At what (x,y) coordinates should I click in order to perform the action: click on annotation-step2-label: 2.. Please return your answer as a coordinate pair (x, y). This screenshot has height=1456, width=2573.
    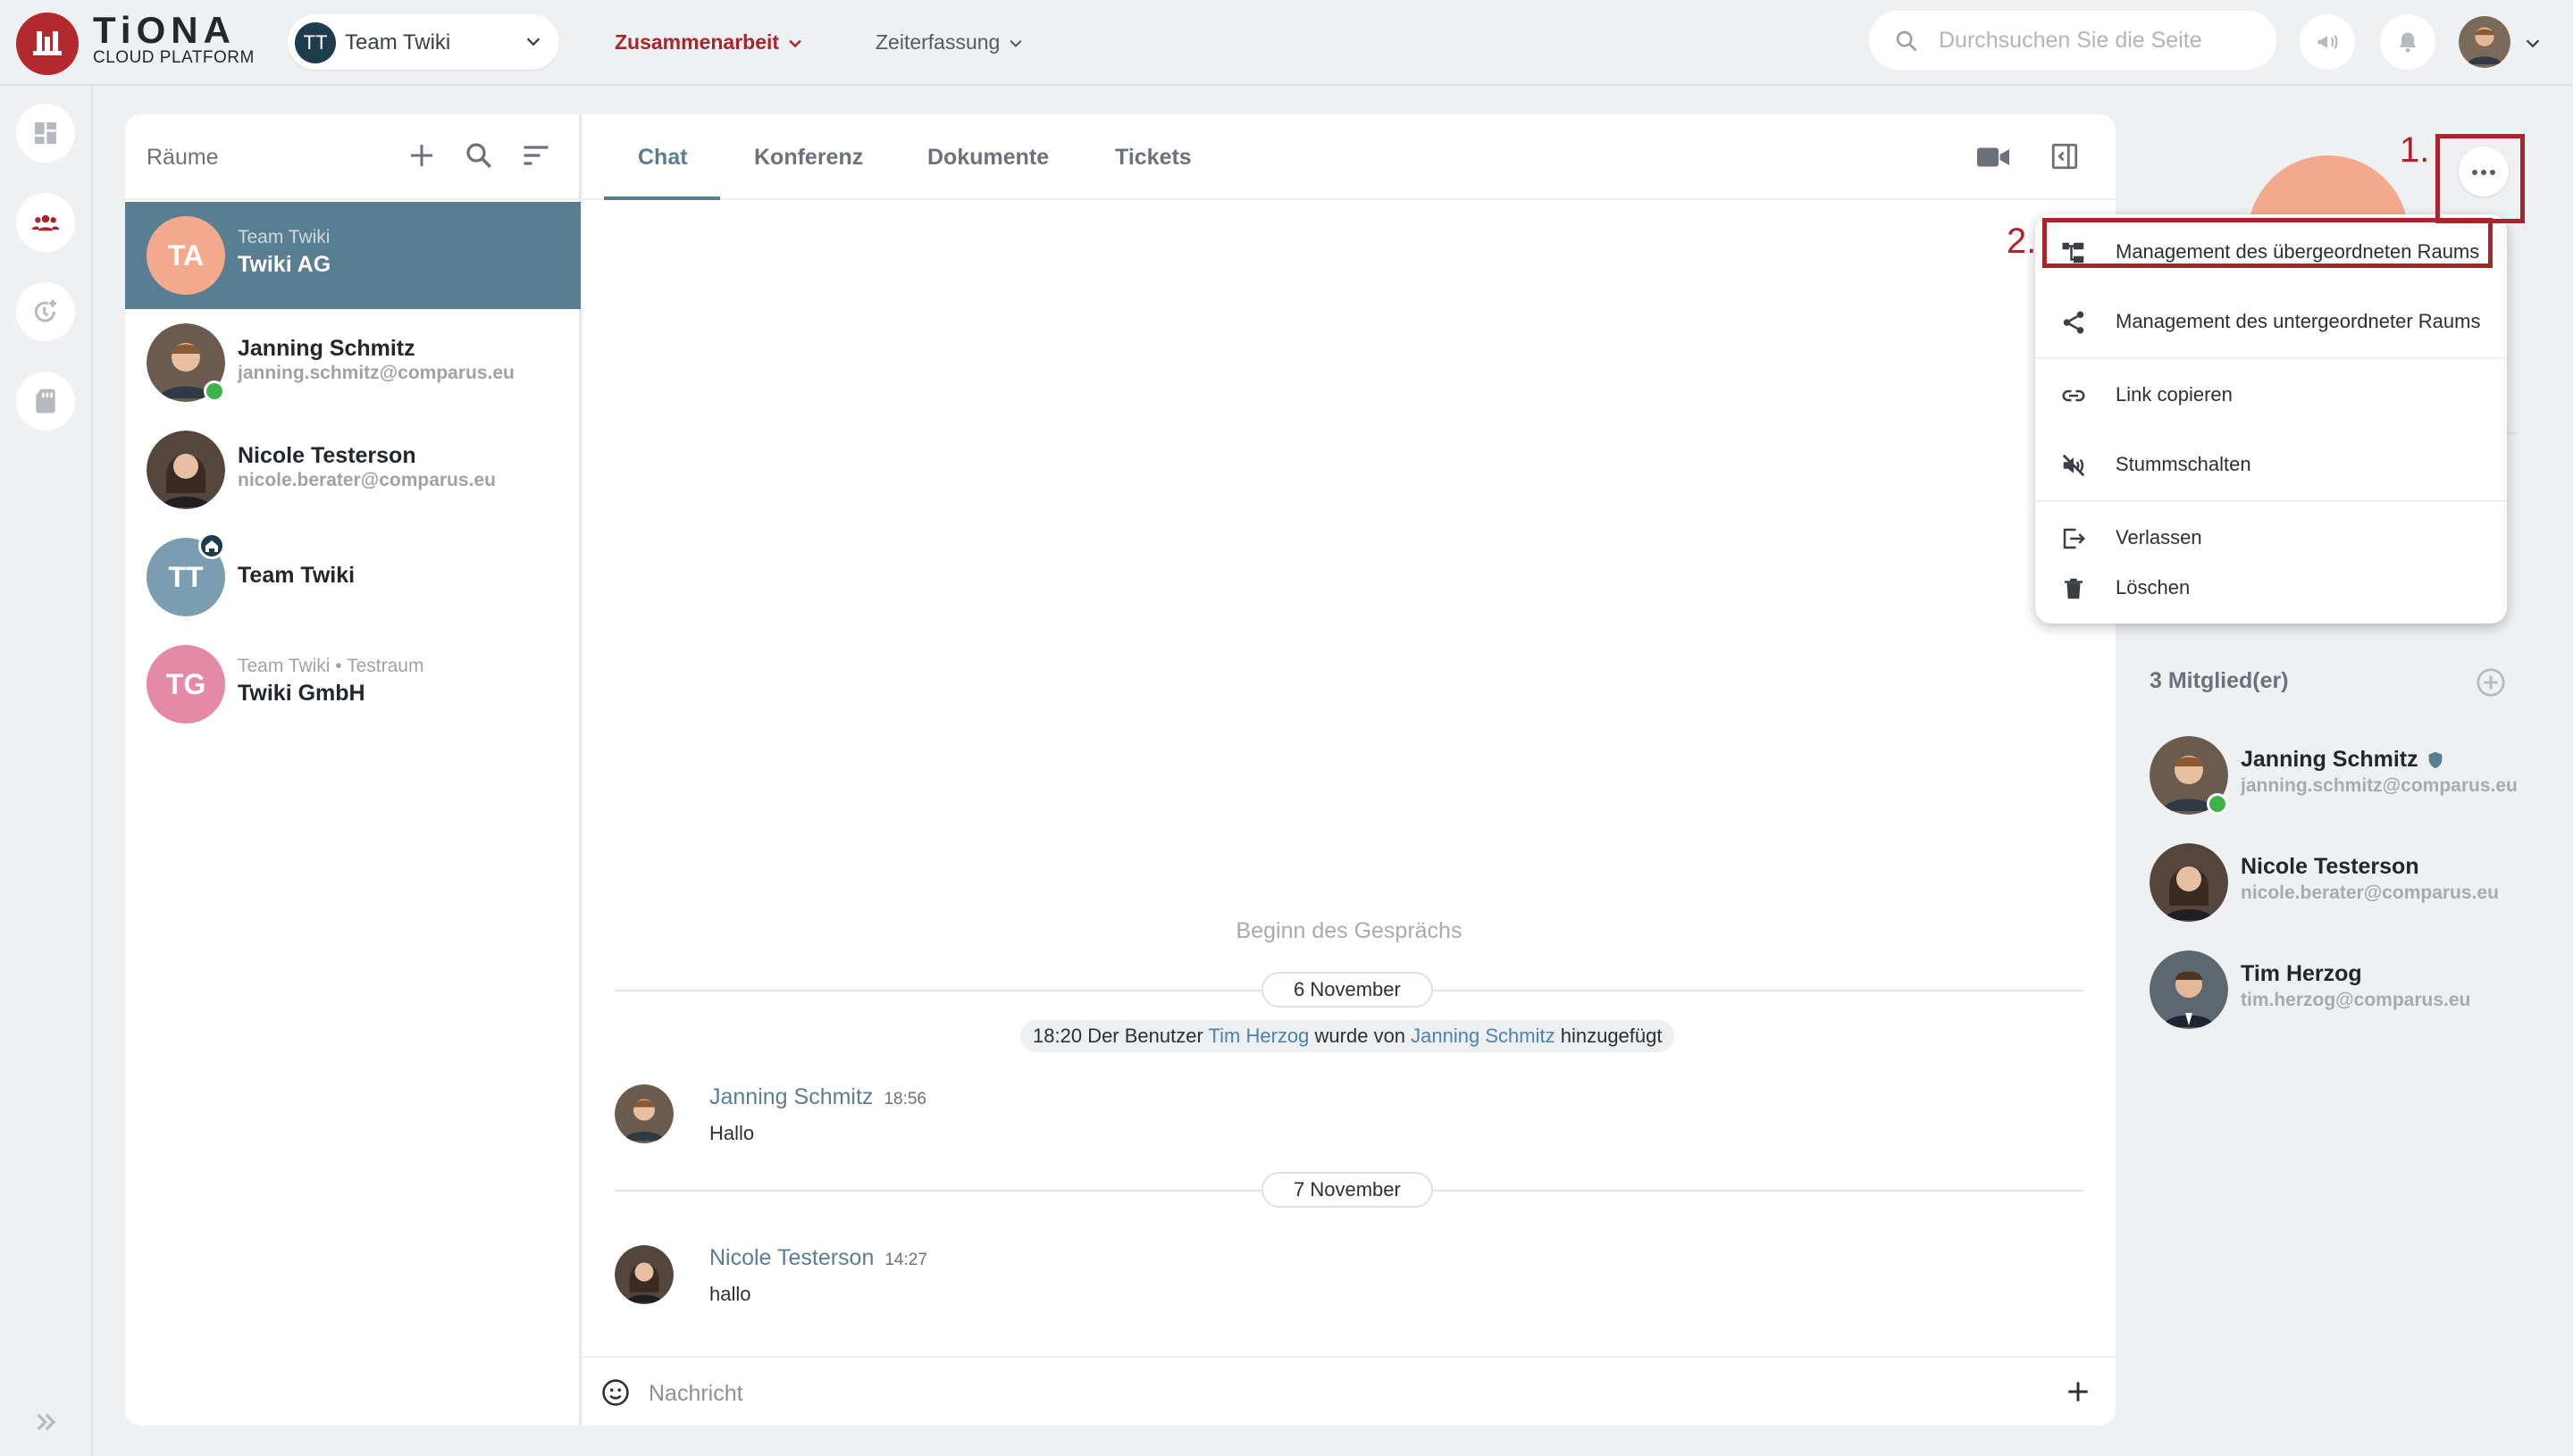
    Looking at the image, I should click on (2022, 241).